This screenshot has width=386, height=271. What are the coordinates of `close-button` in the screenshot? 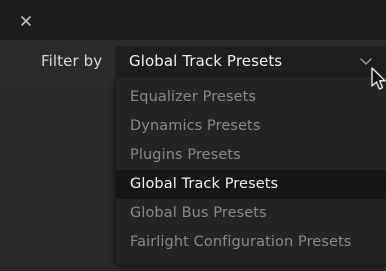 It's located at (26, 21).